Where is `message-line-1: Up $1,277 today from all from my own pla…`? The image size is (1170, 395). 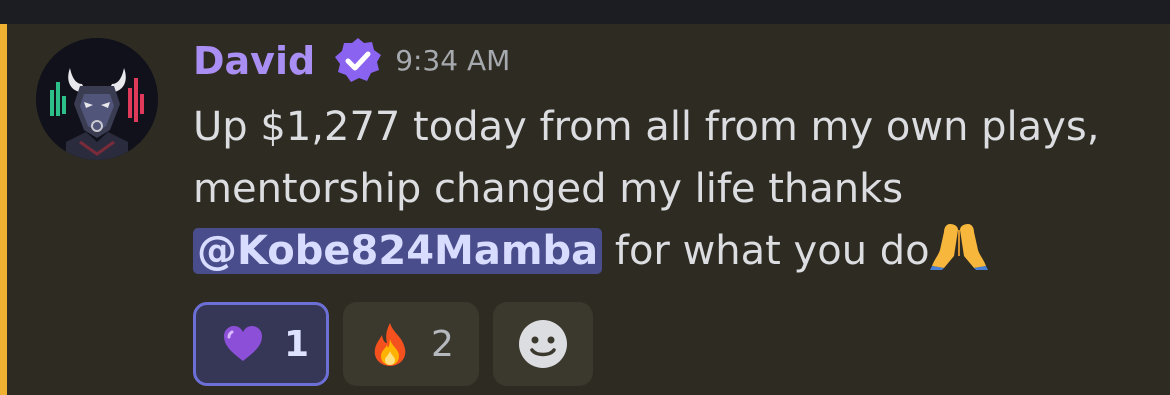
message-line-1: Up $1,277 today from all from my own pla… is located at coordinates (646, 127).